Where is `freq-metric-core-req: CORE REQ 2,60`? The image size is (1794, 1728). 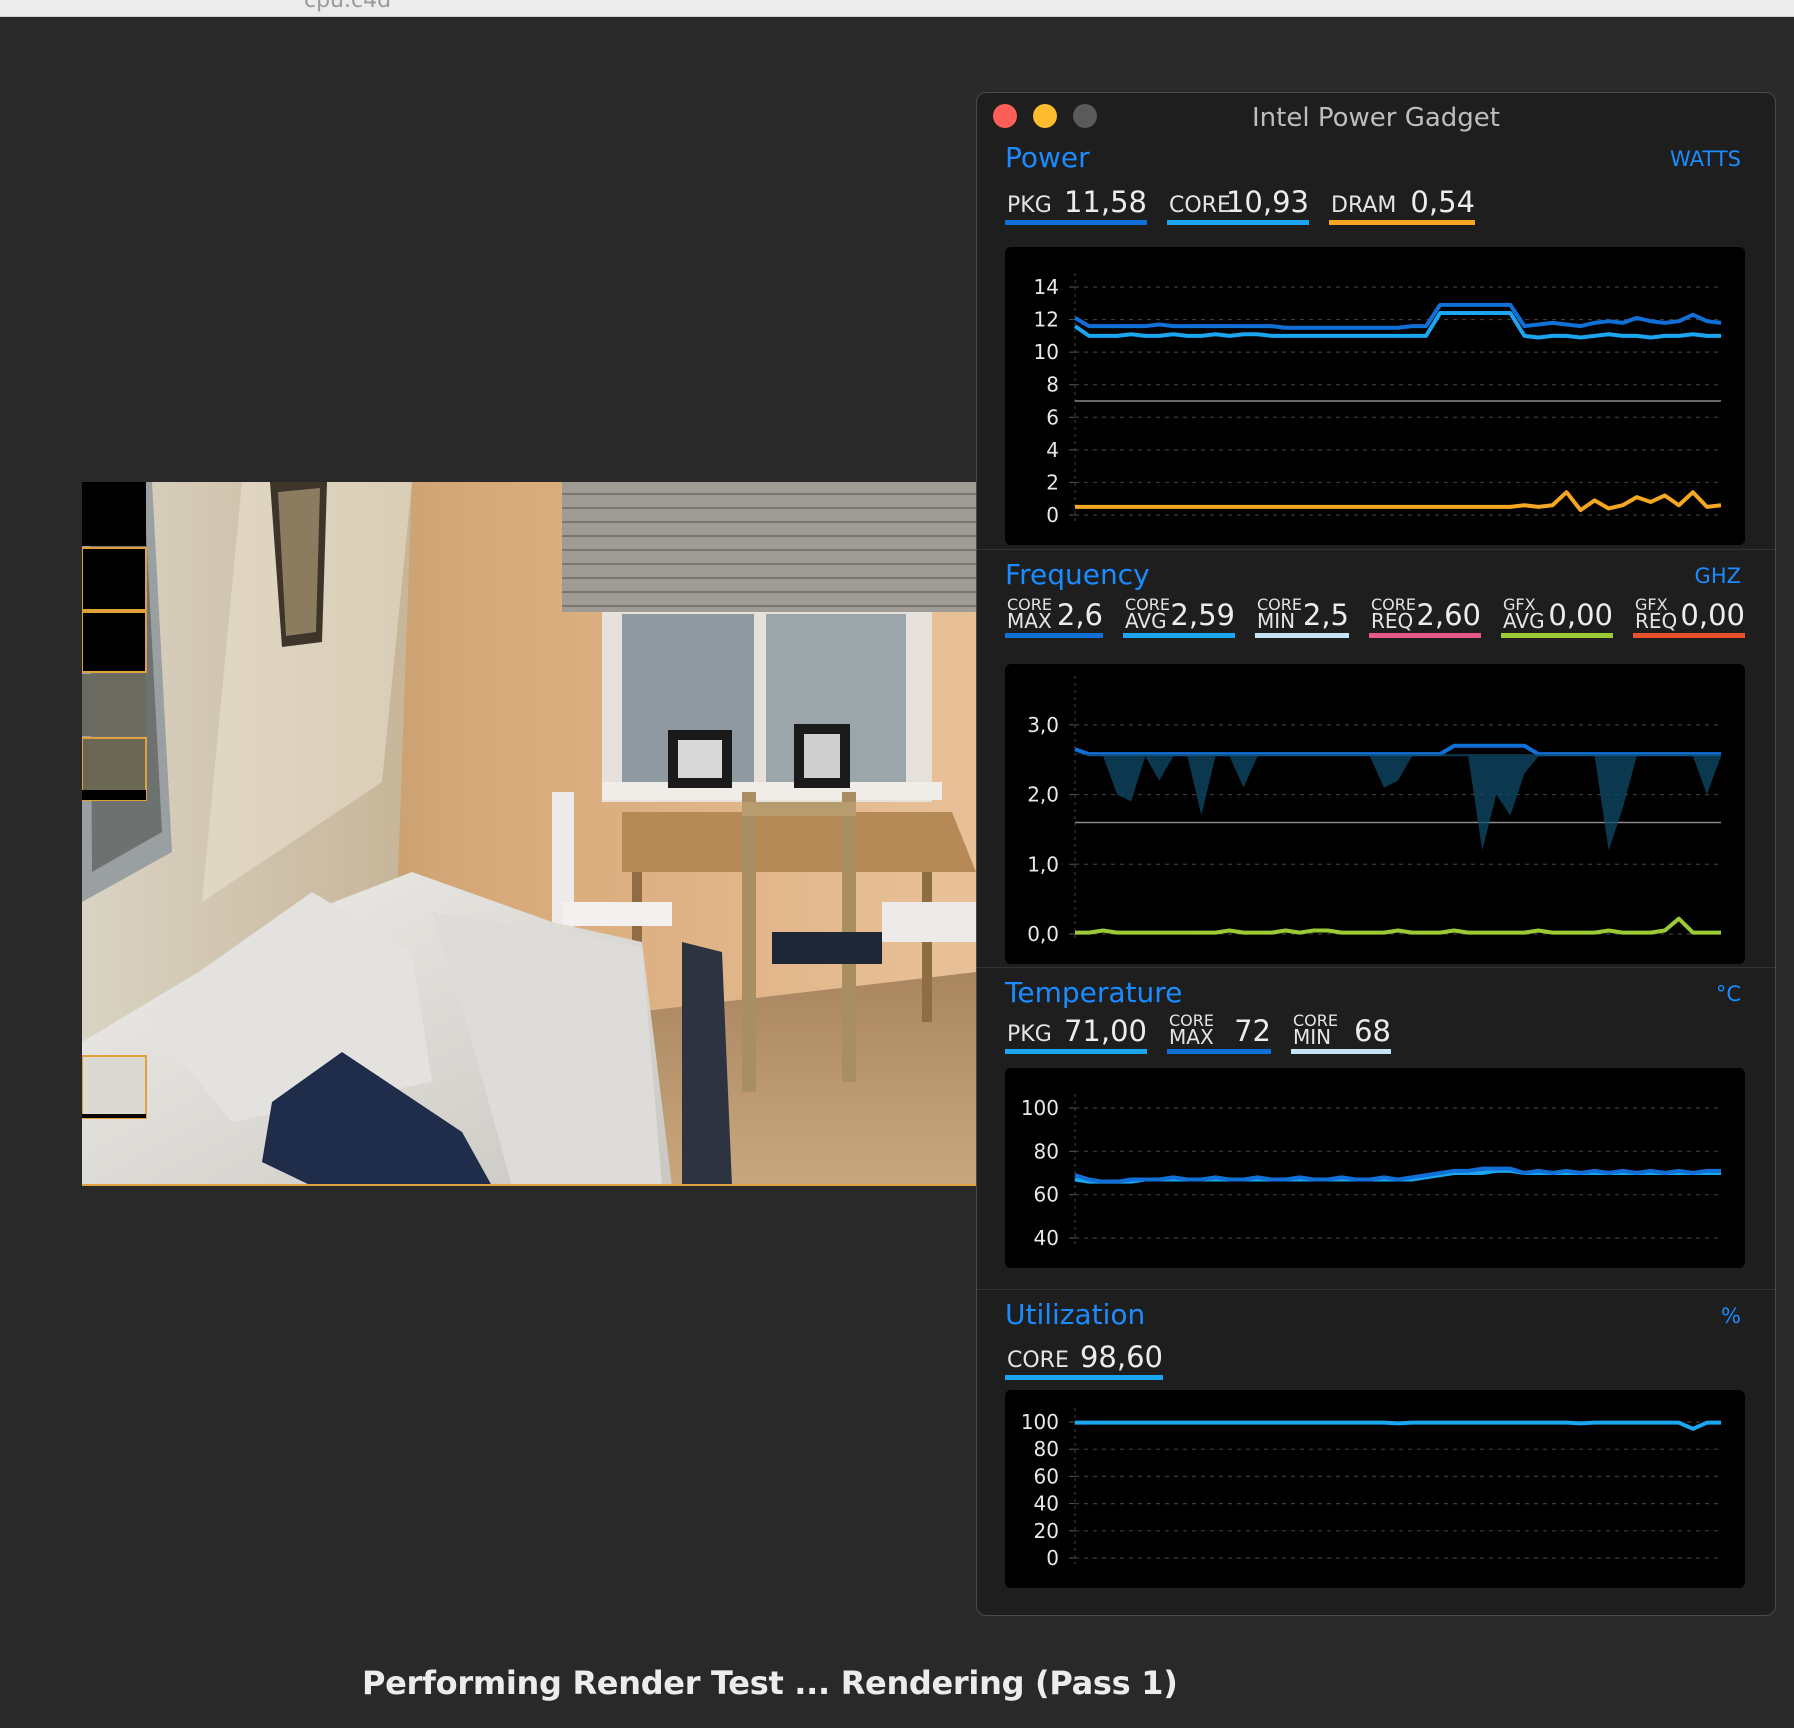 freq-metric-core-req: CORE REQ 2,60 is located at coordinates (1425, 616).